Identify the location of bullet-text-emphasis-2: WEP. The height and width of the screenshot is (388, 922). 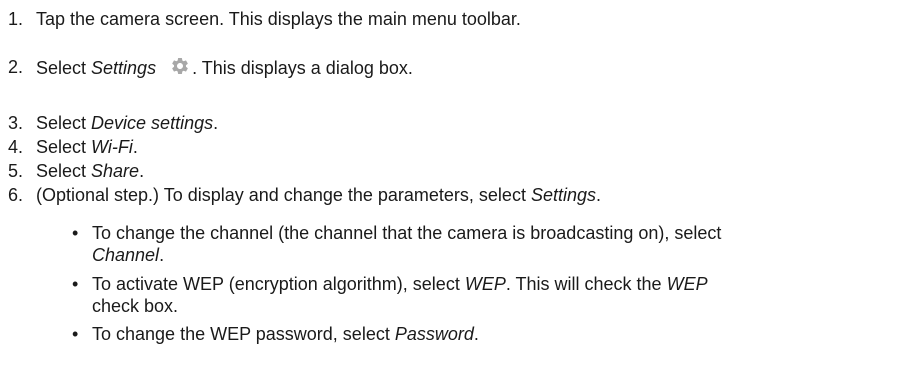
(687, 284).